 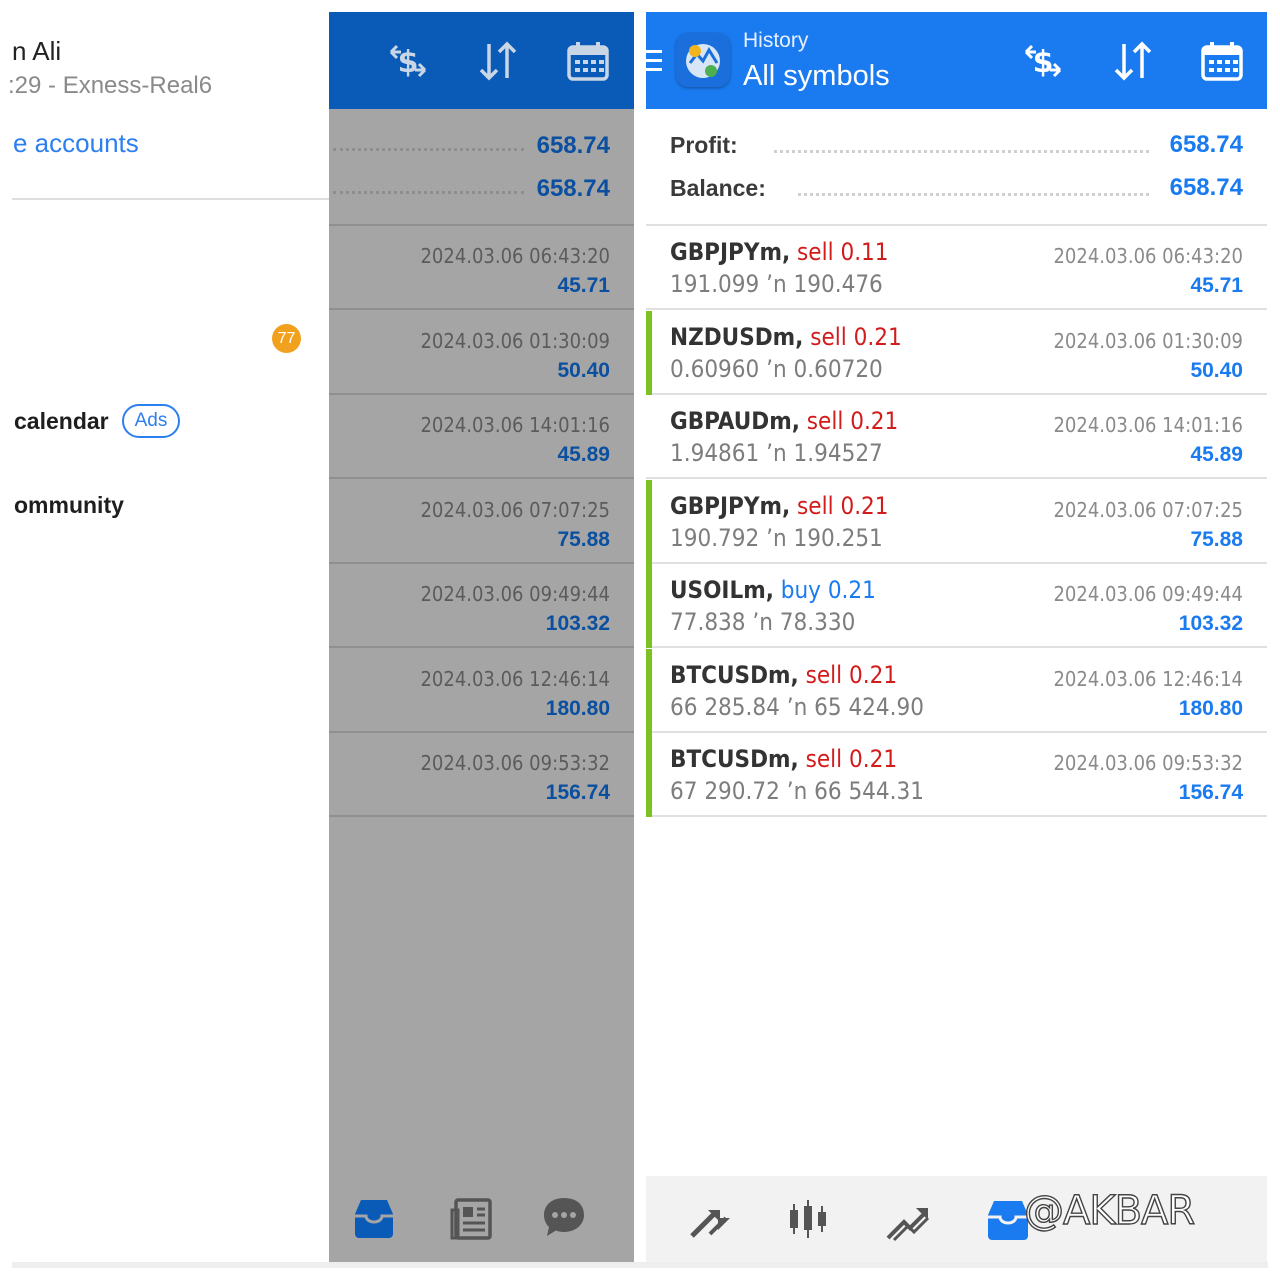 What do you see at coordinates (1109, 1210) in the screenshot?
I see `watermark-text: @AKBAR` at bounding box center [1109, 1210].